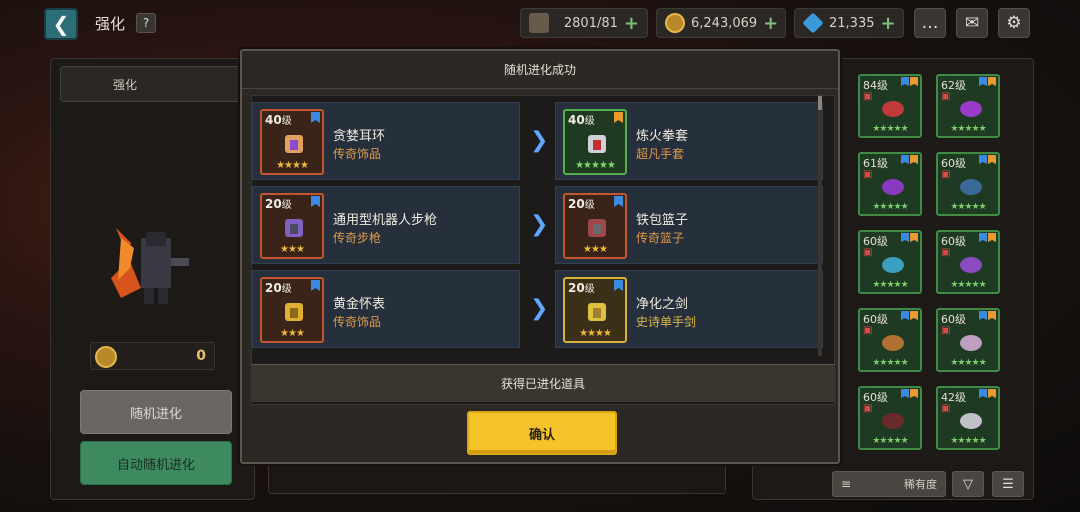 This screenshot has width=1080, height=512. What do you see at coordinates (156, 412) in the screenshot?
I see `random-evolve-button: 随机进化` at bounding box center [156, 412].